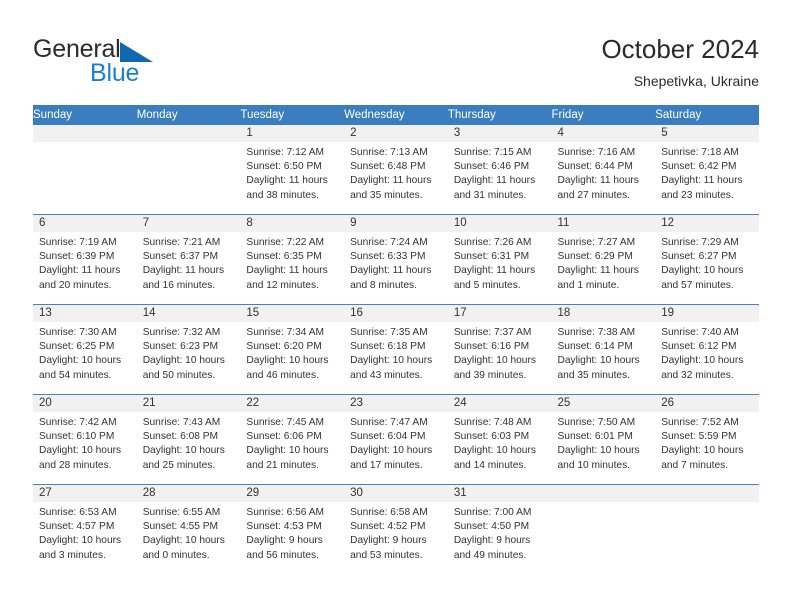 Image resolution: width=792 pixels, height=612 pixels. Describe the element at coordinates (188, 115) in the screenshot. I see `weekday-header-monday: Monday` at that location.